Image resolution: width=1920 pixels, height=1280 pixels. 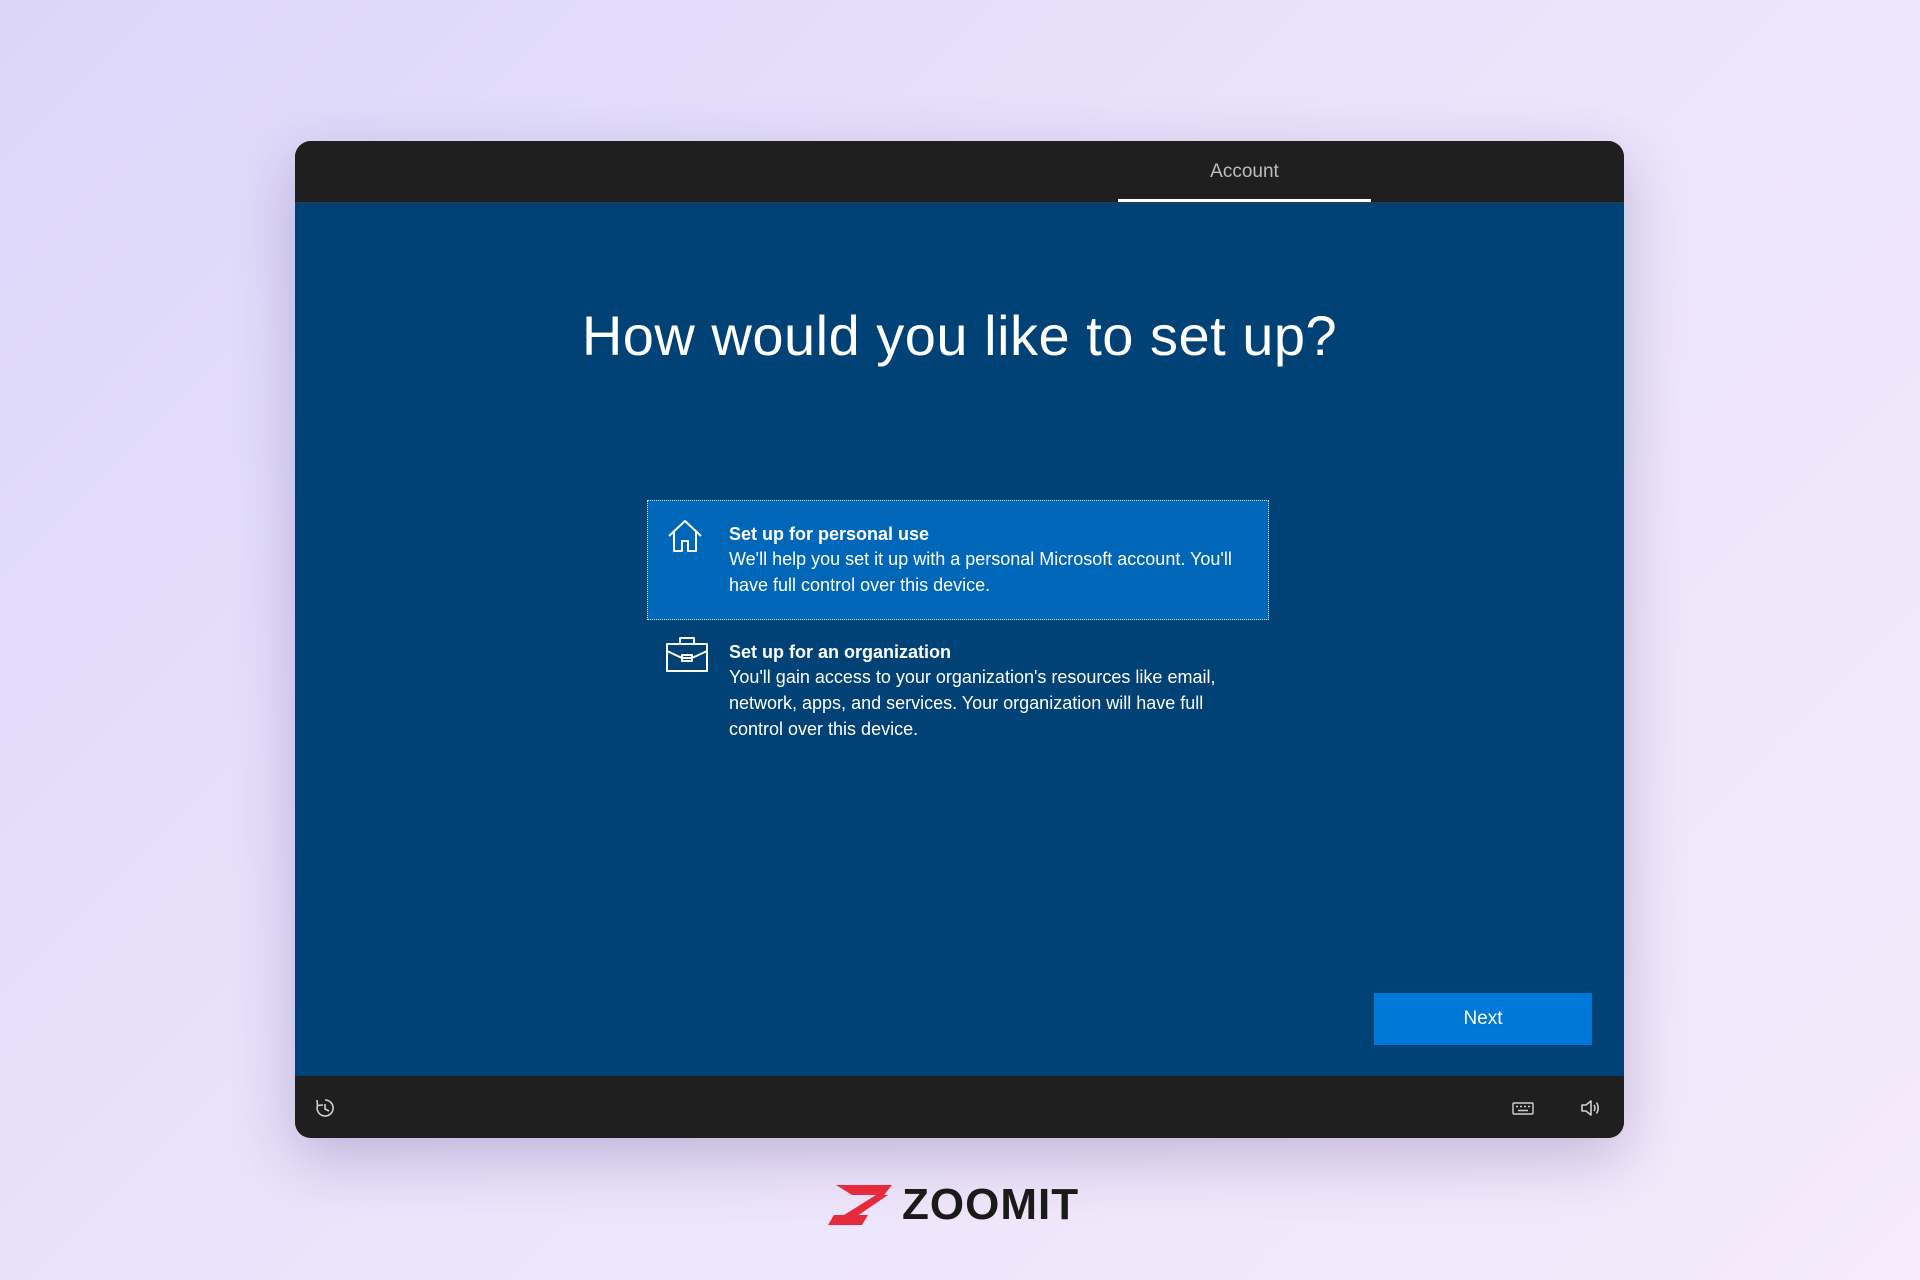 I want to click on logo-text: ZOOMIT, so click(x=991, y=1204).